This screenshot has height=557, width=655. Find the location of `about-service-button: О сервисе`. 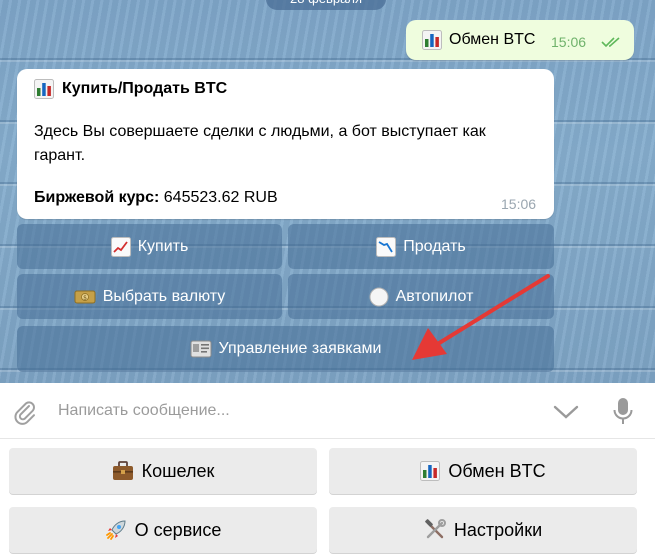

about-service-button: О сервисе is located at coordinates (163, 530).